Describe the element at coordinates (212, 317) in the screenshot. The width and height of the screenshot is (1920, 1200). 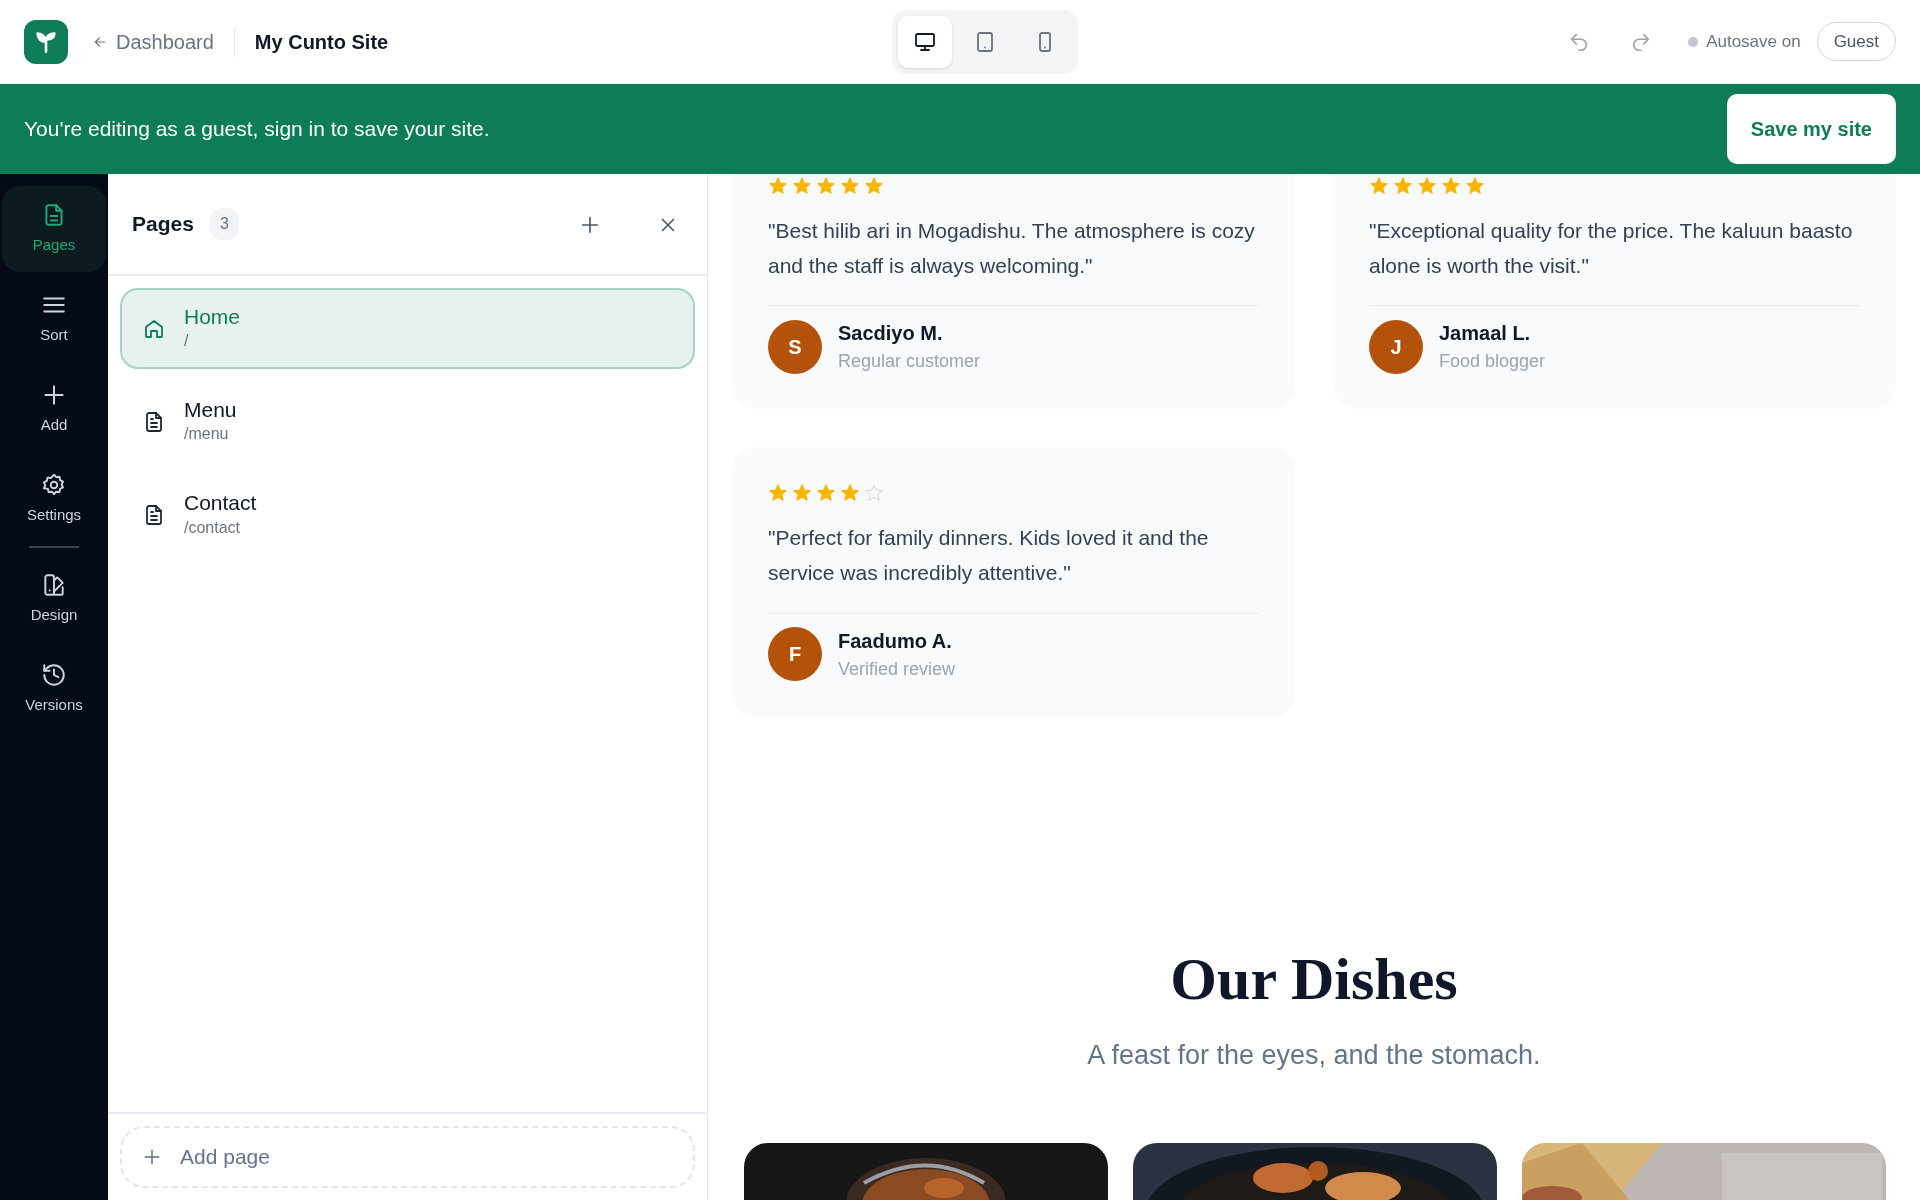
I see `page-name: Home` at that location.